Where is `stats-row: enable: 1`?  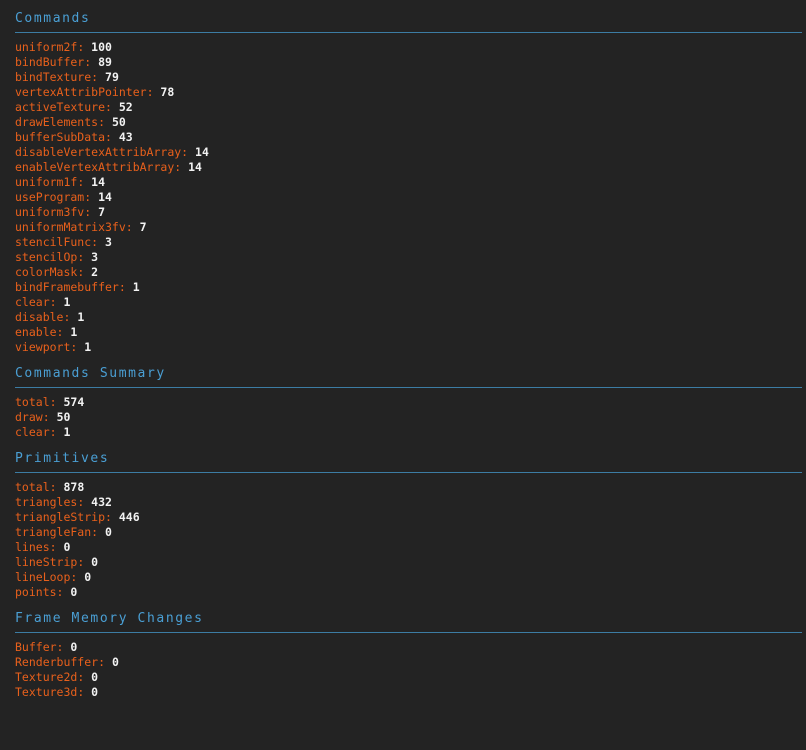
stats-row: enable: 1 is located at coordinates (410, 332).